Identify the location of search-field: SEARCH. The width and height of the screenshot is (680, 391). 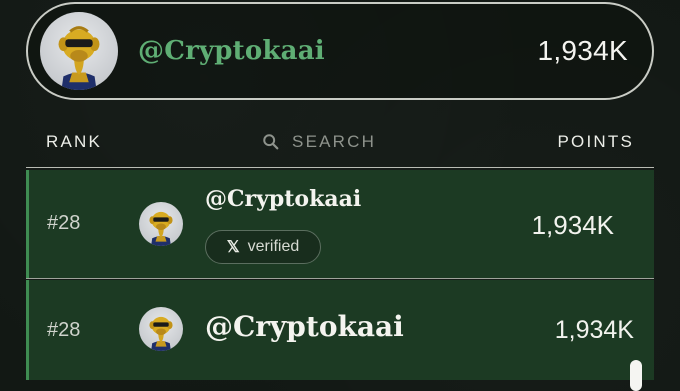
(319, 142).